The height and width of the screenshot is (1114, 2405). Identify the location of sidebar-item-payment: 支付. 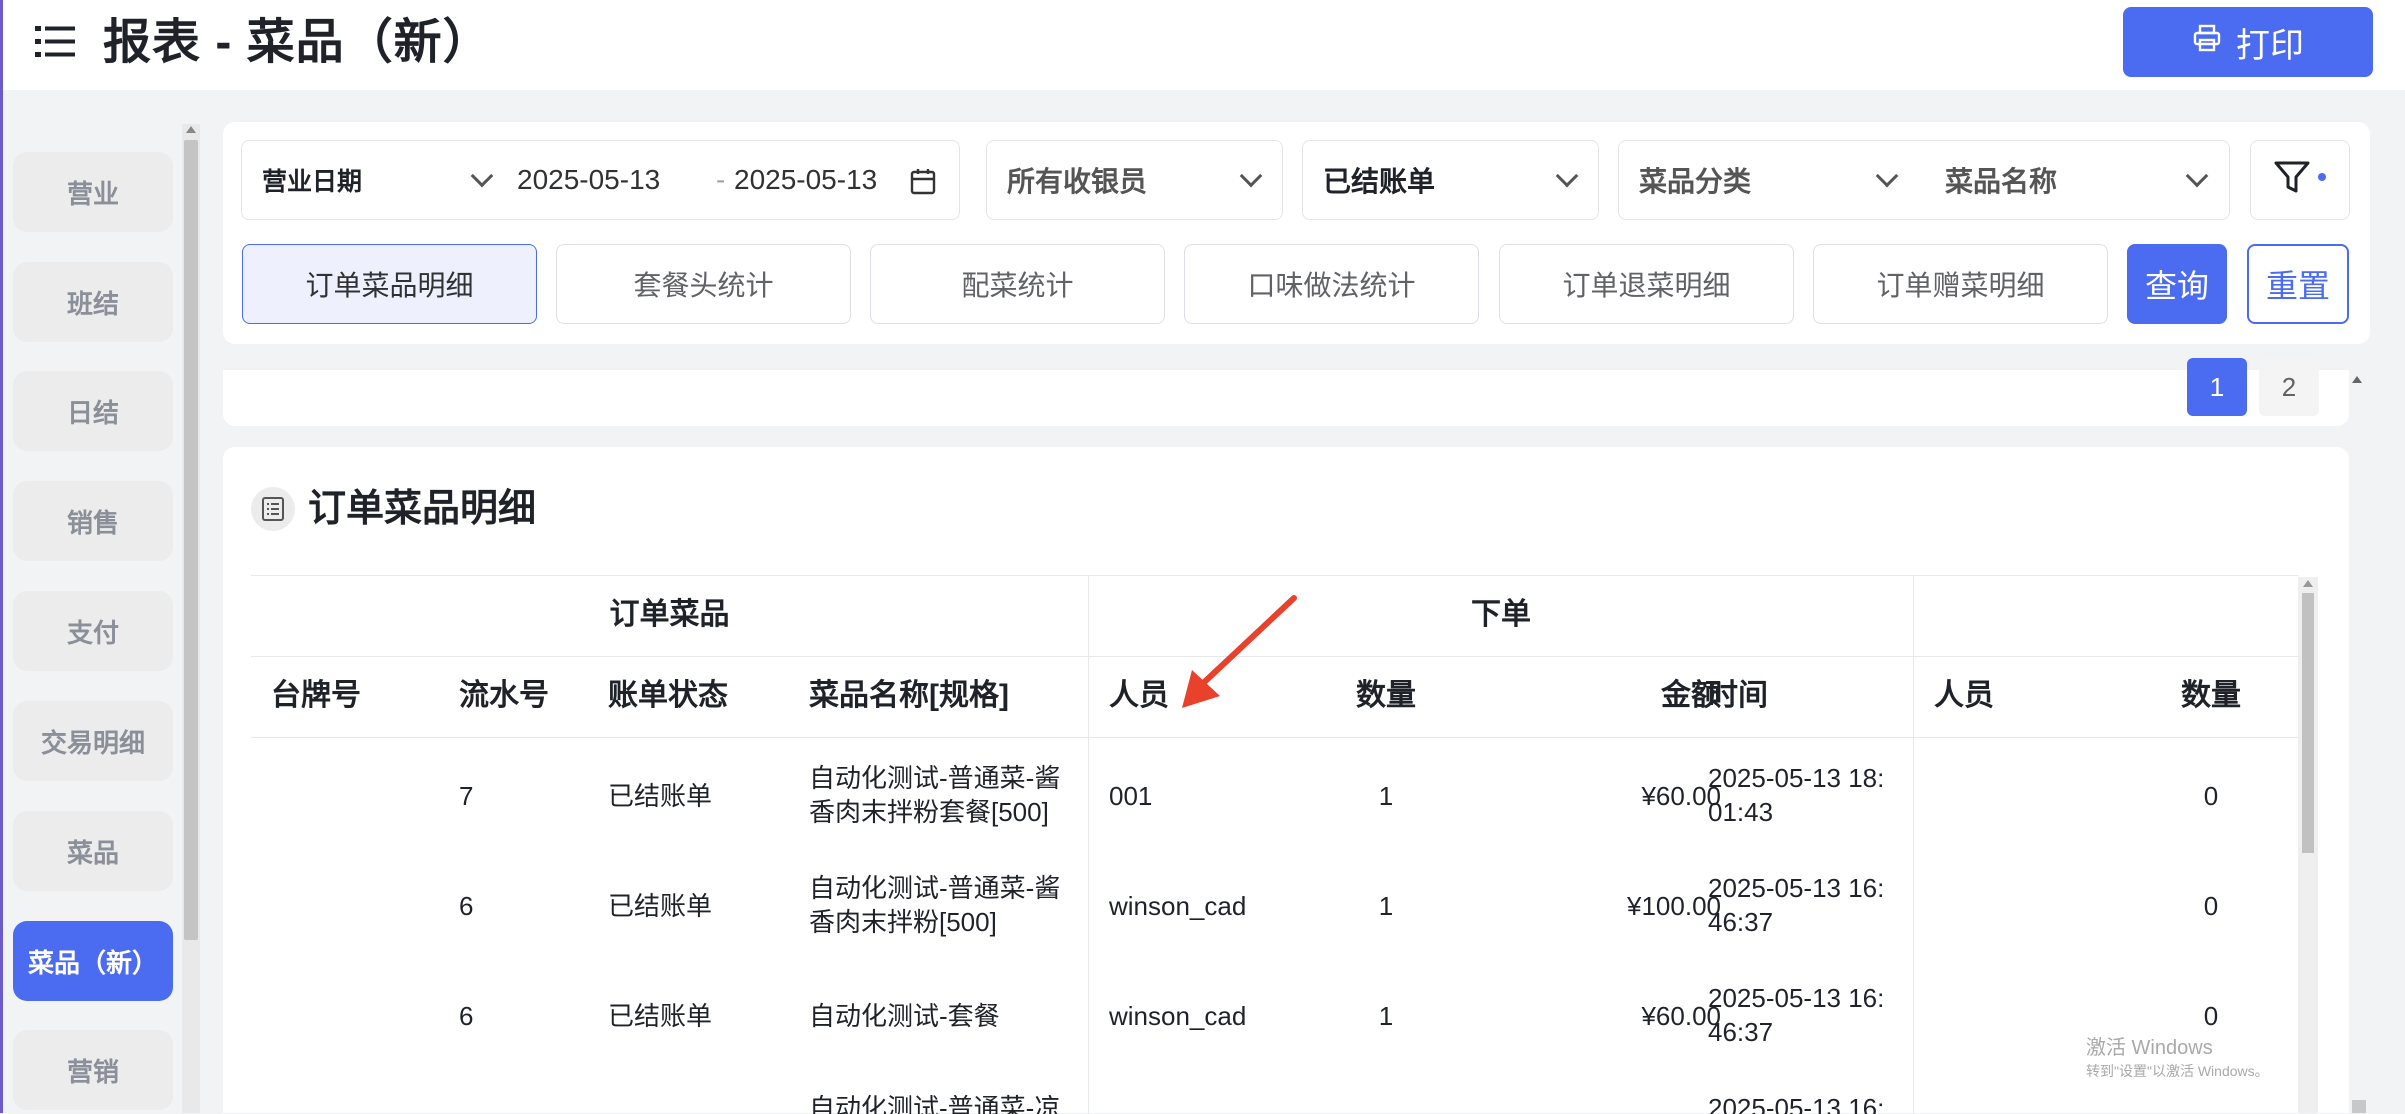
(93, 631).